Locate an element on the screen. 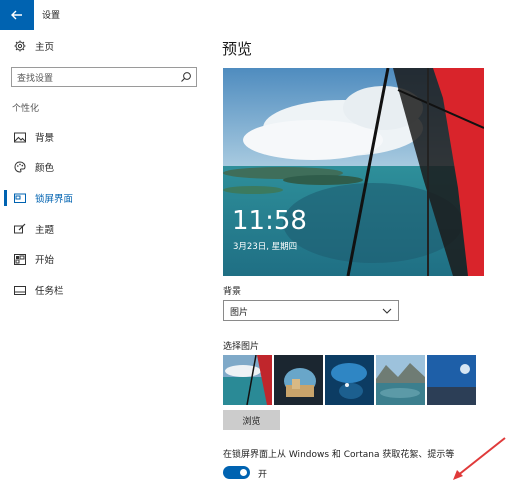  toggle-knob is located at coordinates (243, 472).